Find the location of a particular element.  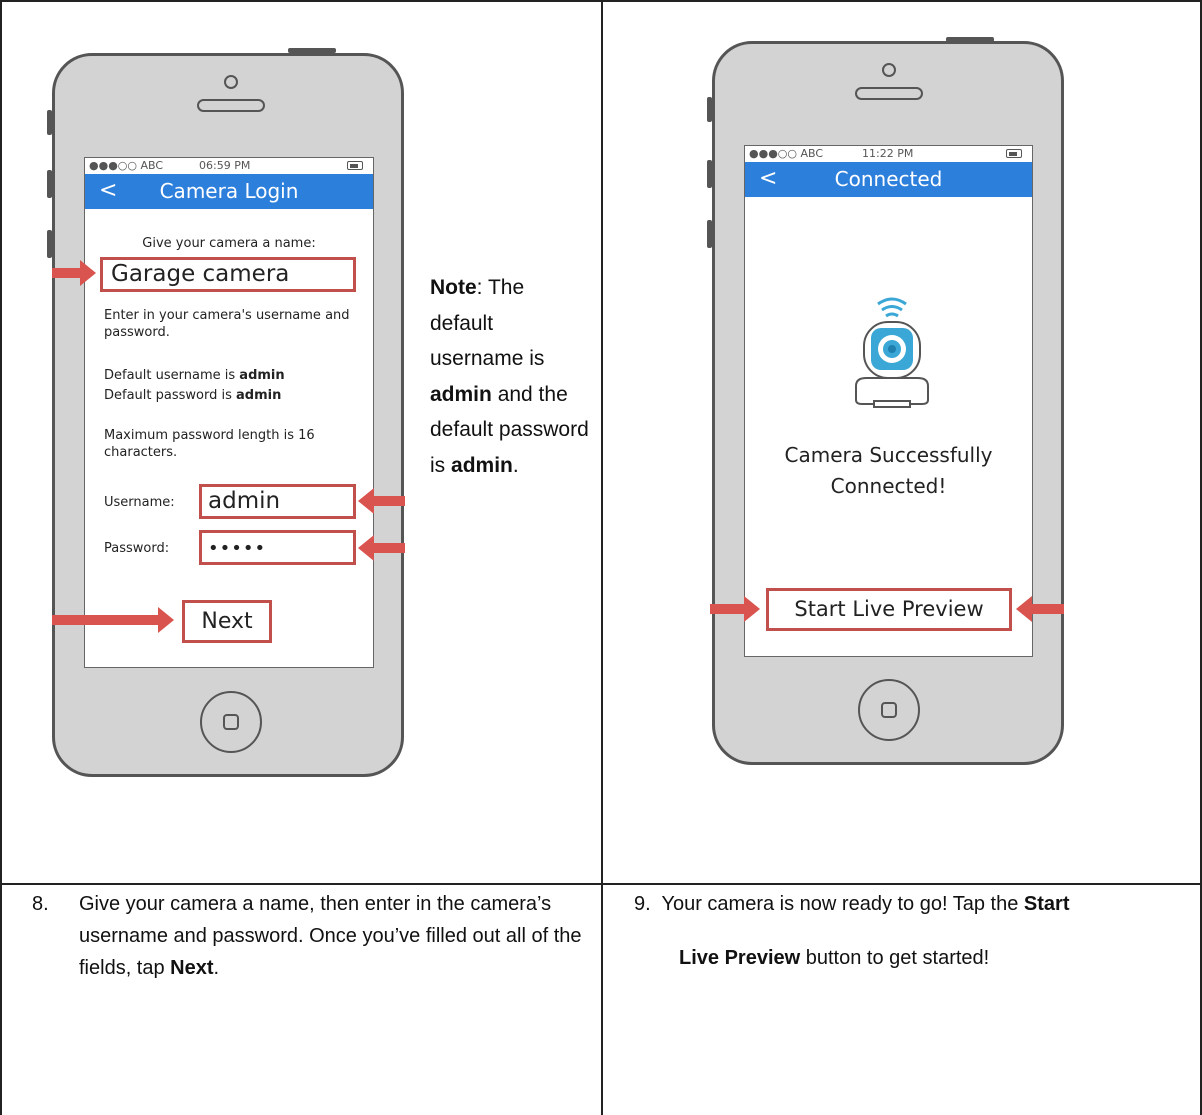

screen-title: Camera Login is located at coordinates (229, 191).